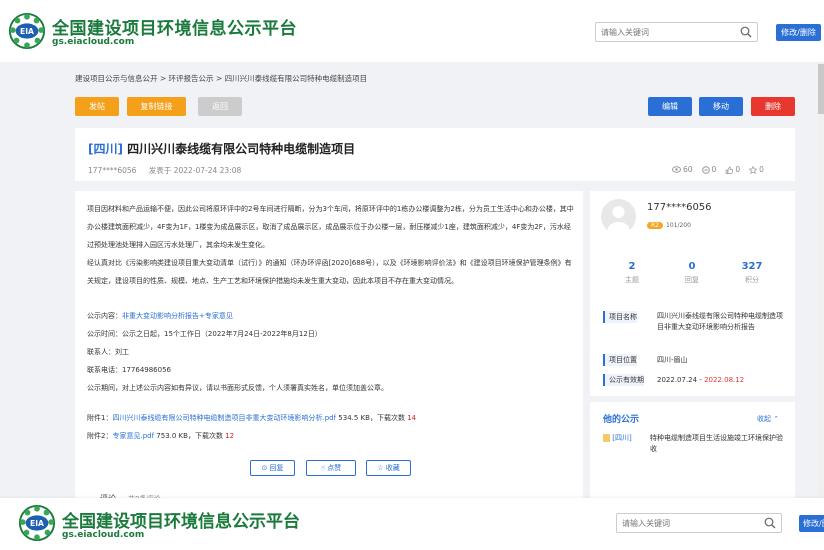 This screenshot has height=550, width=824. I want to click on region-tag: [四川], so click(105, 149).